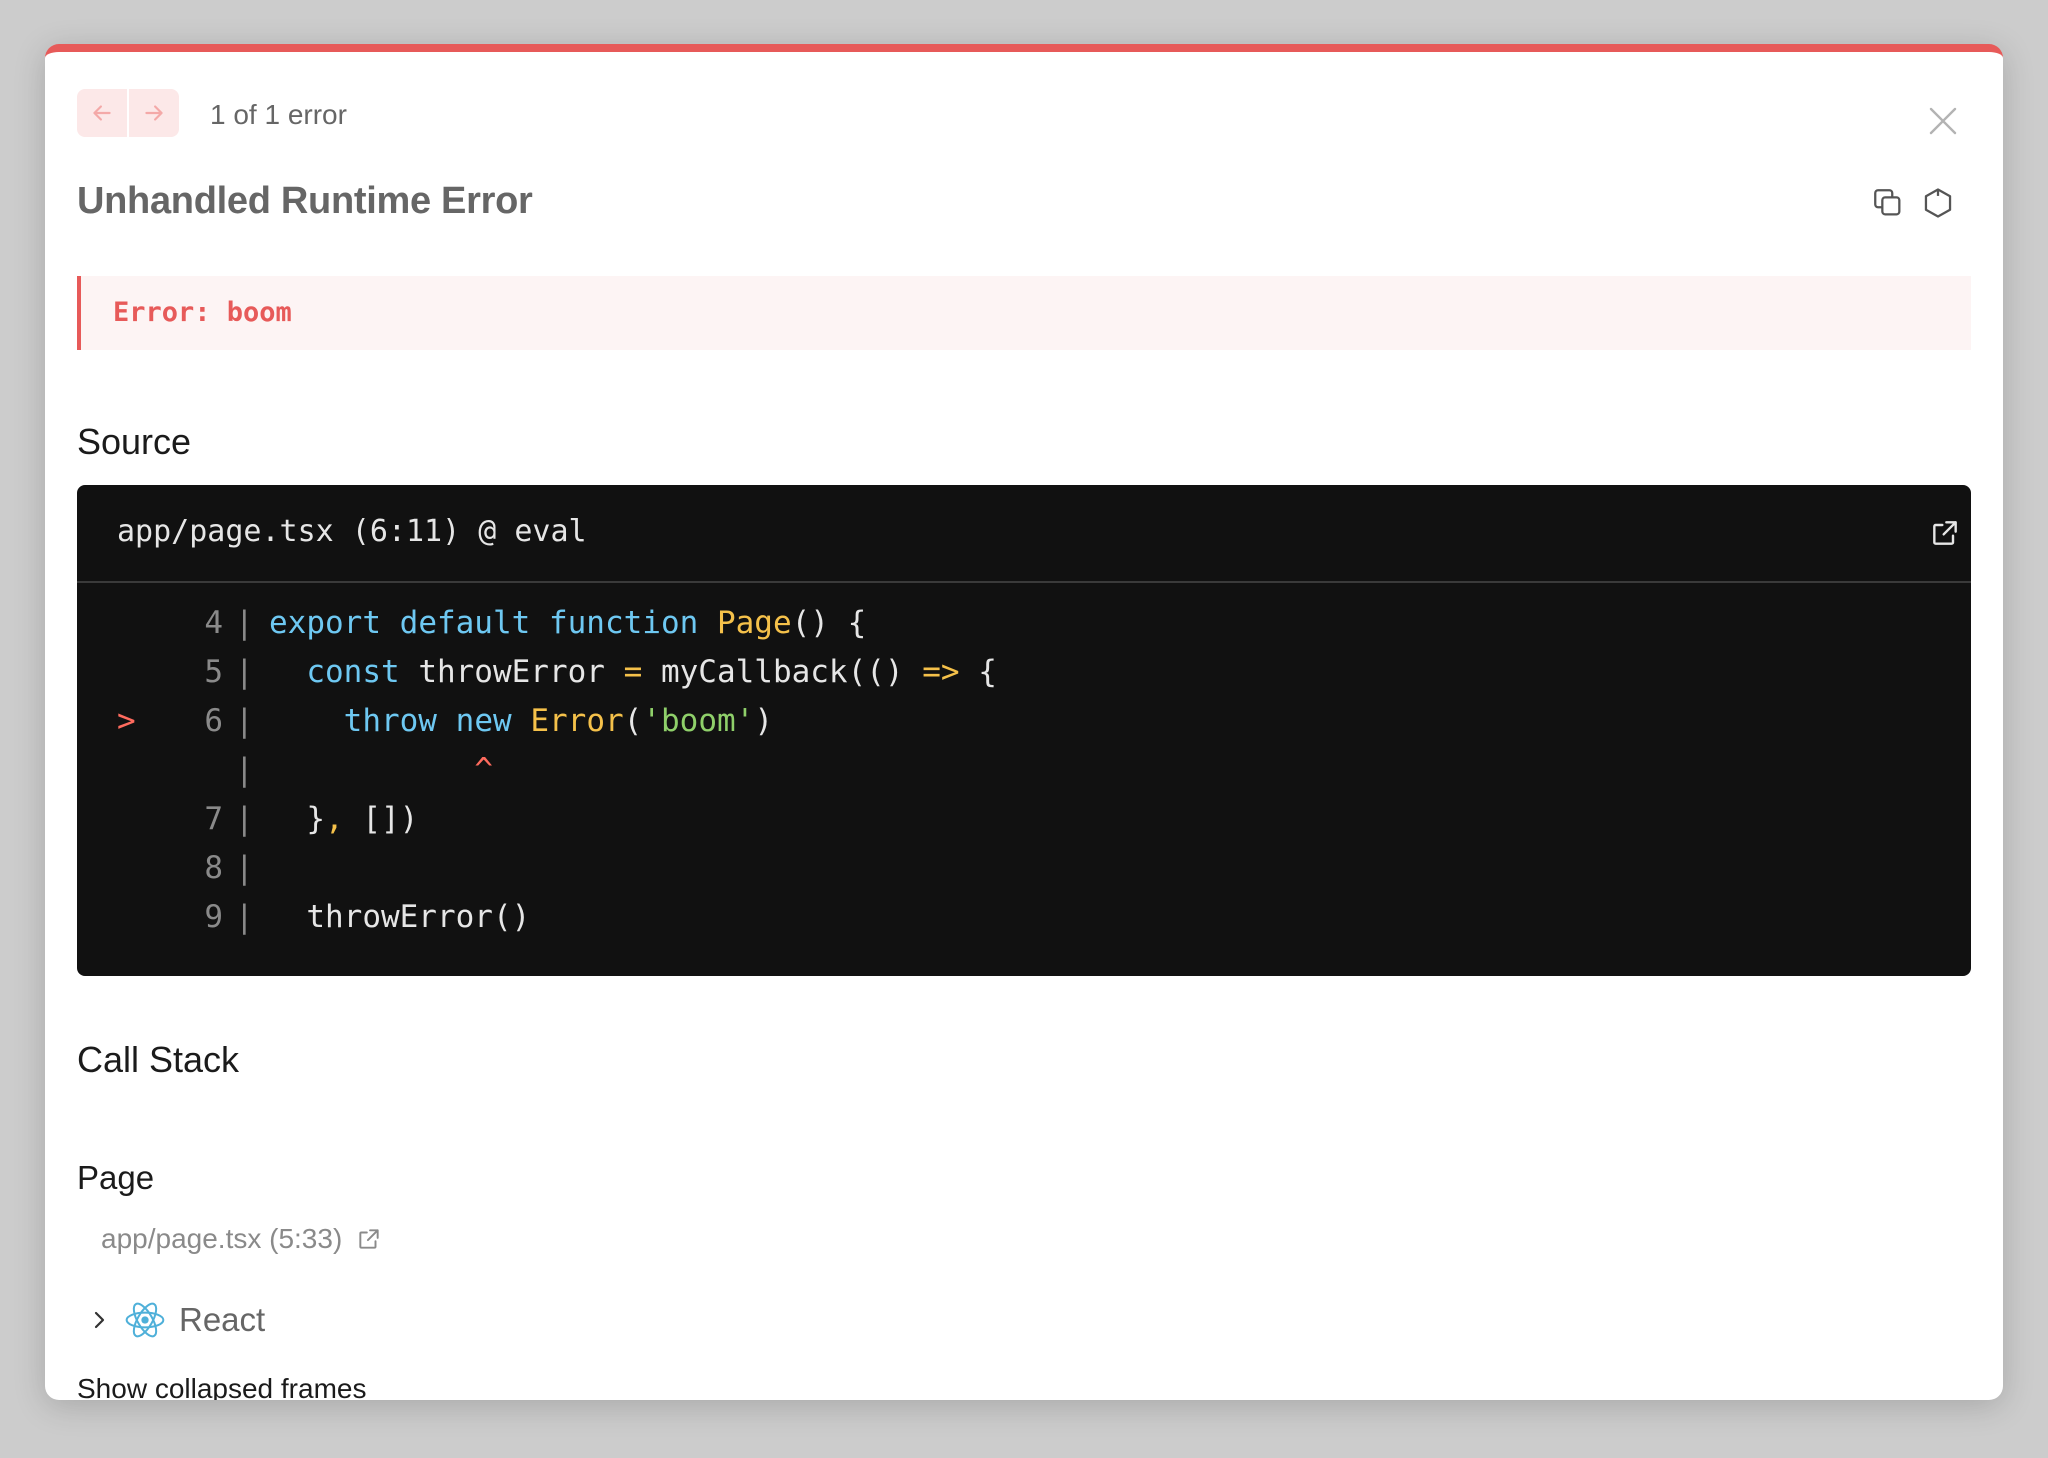 This screenshot has width=2048, height=1458. Describe the element at coordinates (213, 819) in the screenshot. I see `line-number: 7` at that location.